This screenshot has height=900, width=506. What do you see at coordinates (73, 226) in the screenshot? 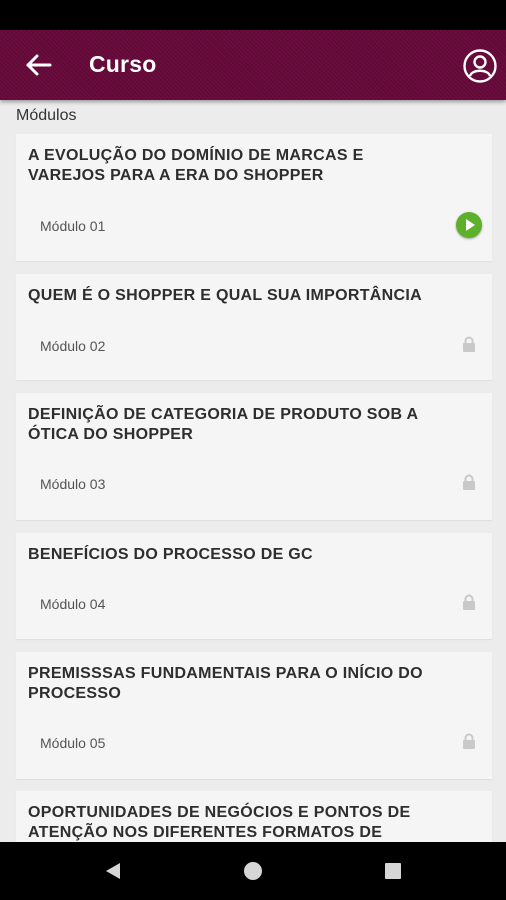
I see `module-subtitle: Módulo 01` at bounding box center [73, 226].